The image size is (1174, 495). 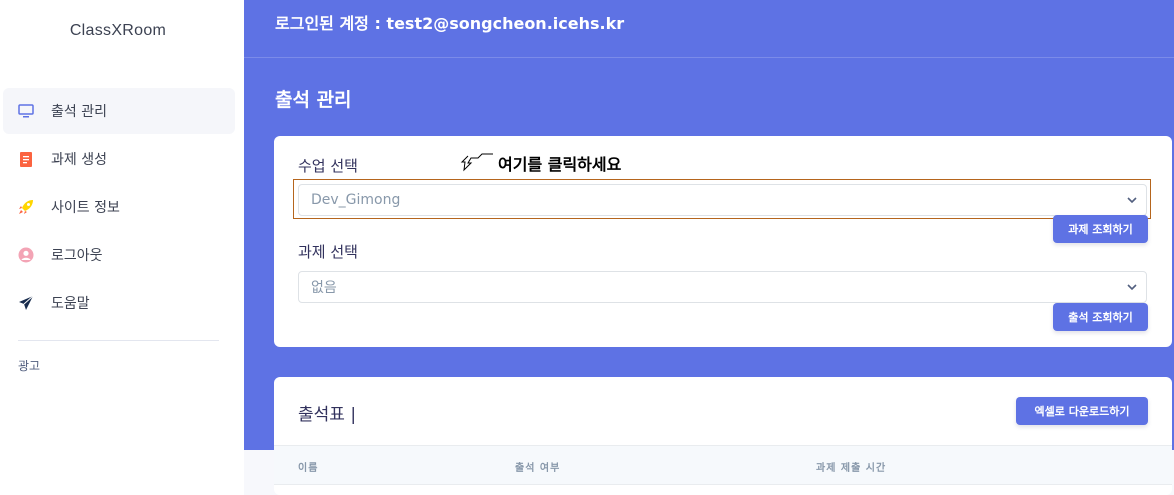 I want to click on table-header, so click(x=723, y=465).